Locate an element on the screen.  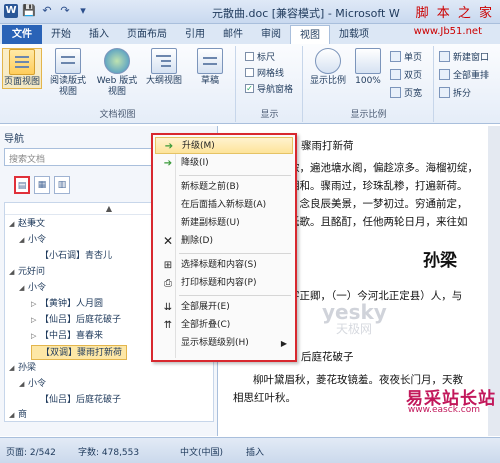
new-window-button: 新建窗口 is located at coordinates (464, 56).